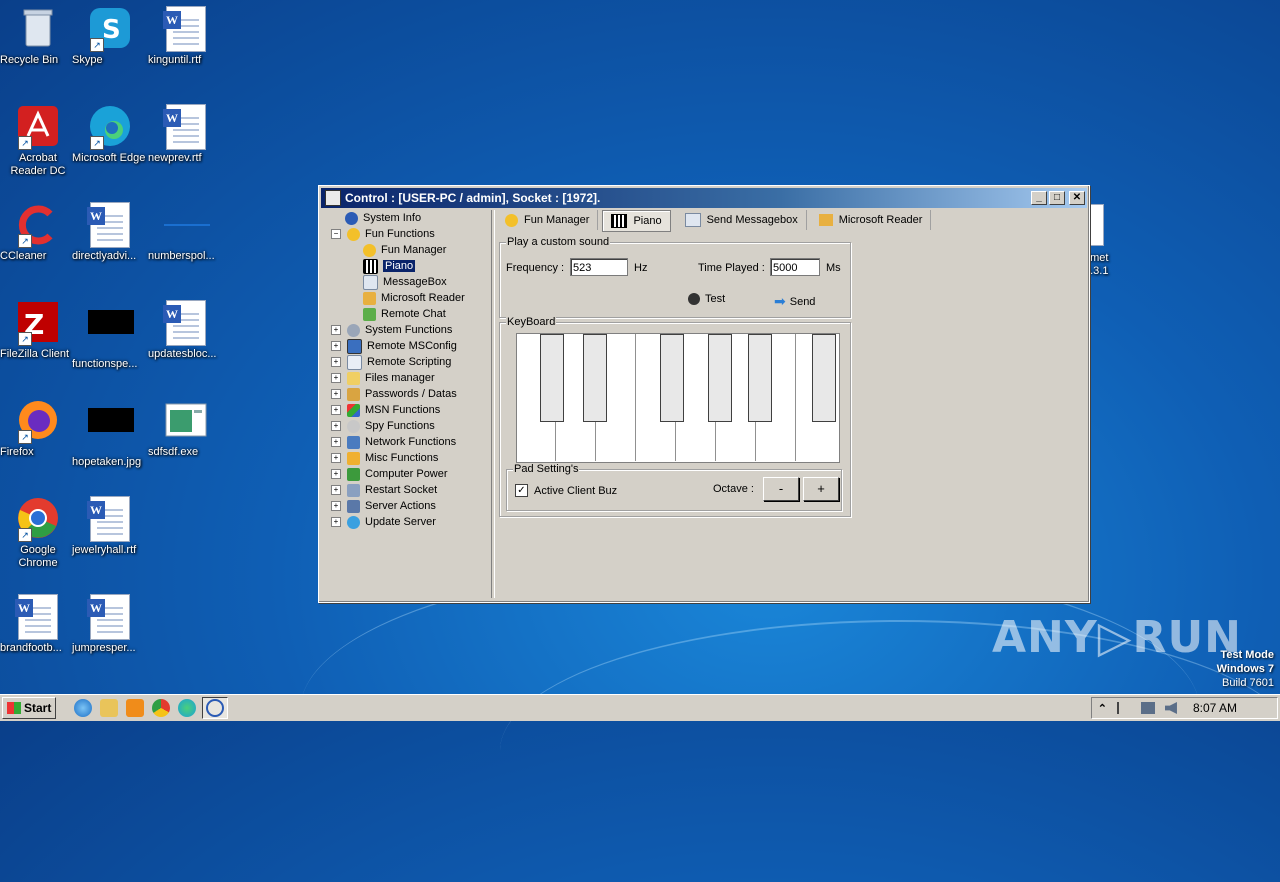 Image resolution: width=1280 pixels, height=882 pixels. I want to click on tree-item-update-server: + Update Server, so click(383, 522).